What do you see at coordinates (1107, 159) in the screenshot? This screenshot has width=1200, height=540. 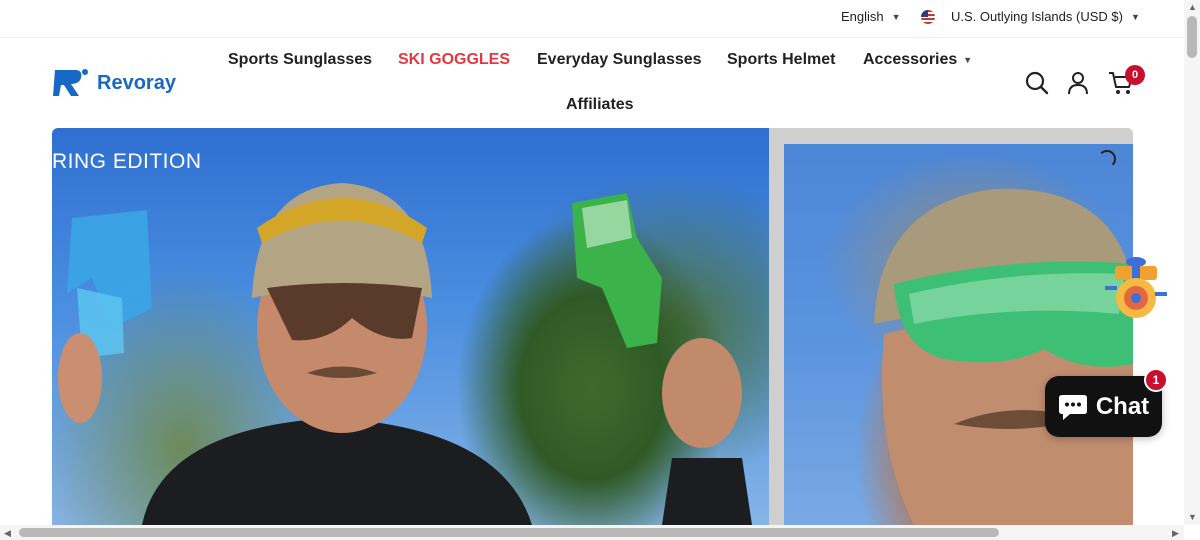 I see `loading-spinner-icon` at bounding box center [1107, 159].